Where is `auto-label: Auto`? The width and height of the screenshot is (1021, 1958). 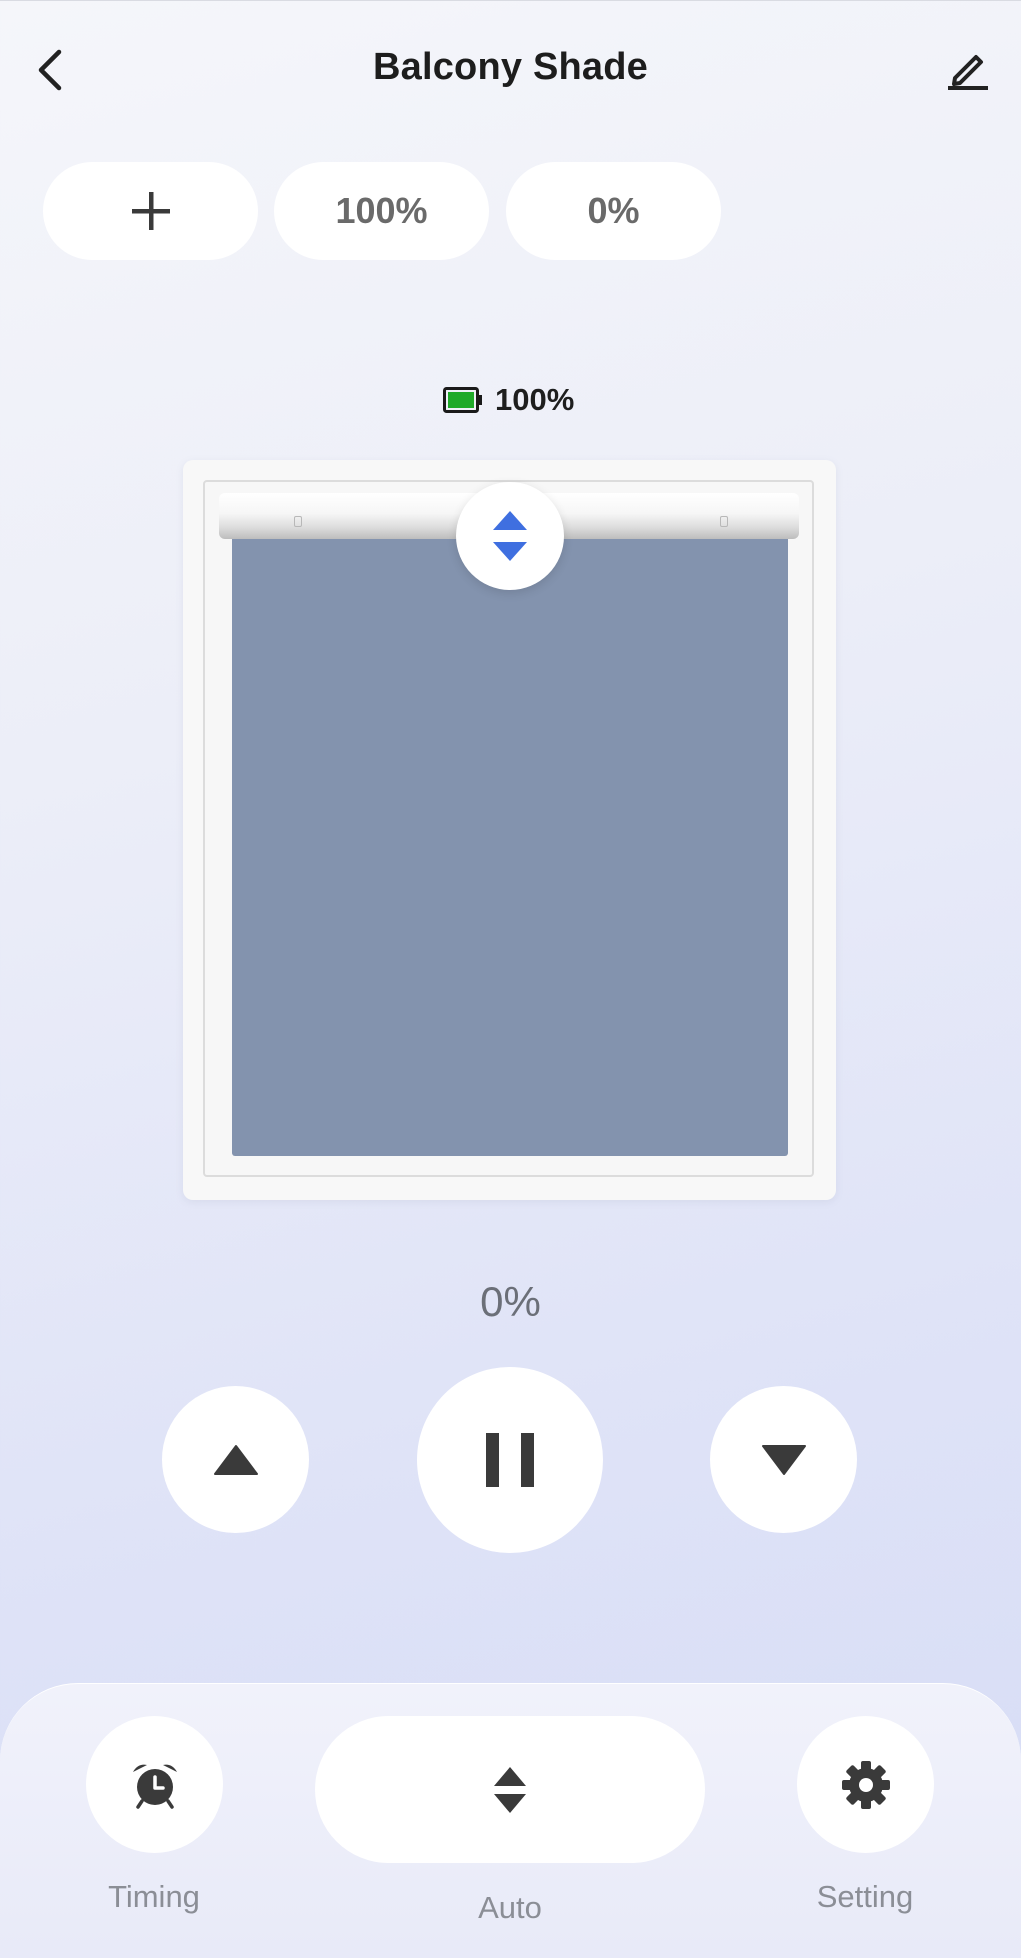 auto-label: Auto is located at coordinates (510, 1907).